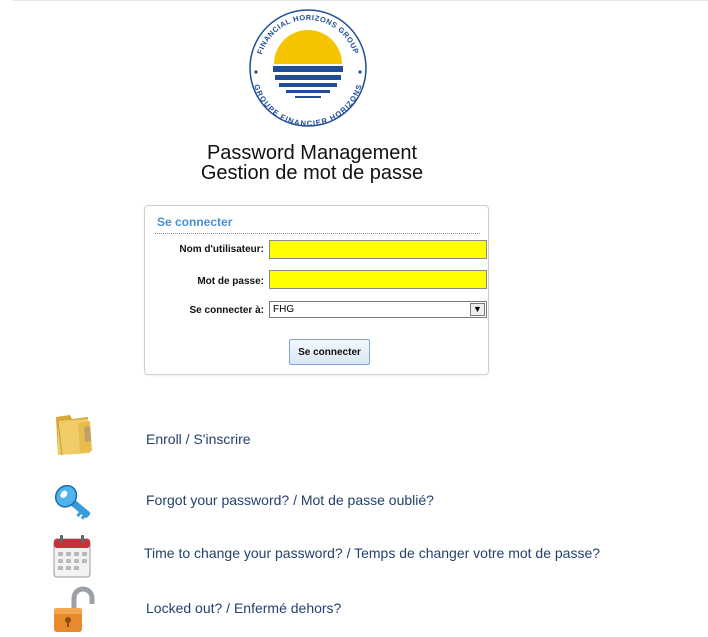 Image resolution: width=708 pixels, height=637 pixels. What do you see at coordinates (198, 439) in the screenshot?
I see `enroll-link: Enroll / S'inscrire` at bounding box center [198, 439].